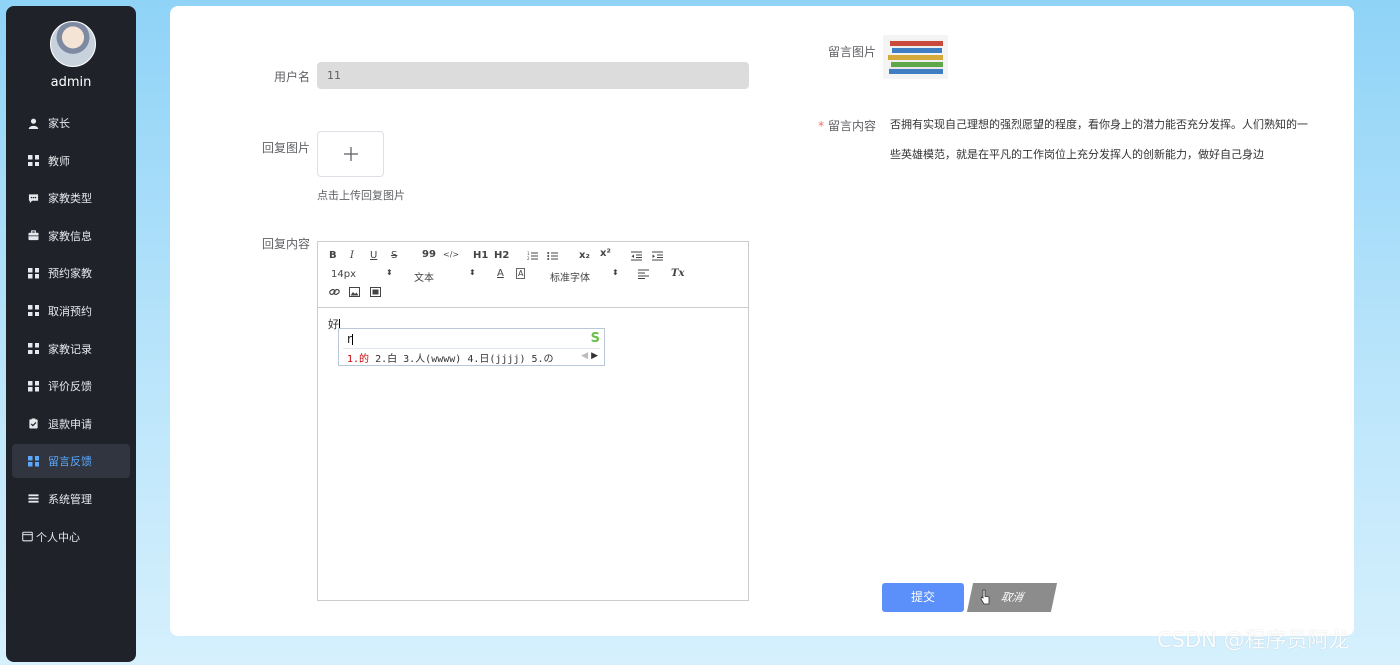 Image resolution: width=1400 pixels, height=665 pixels. Describe the element at coordinates (821, 126) in the screenshot. I see `required-mark: *` at that location.